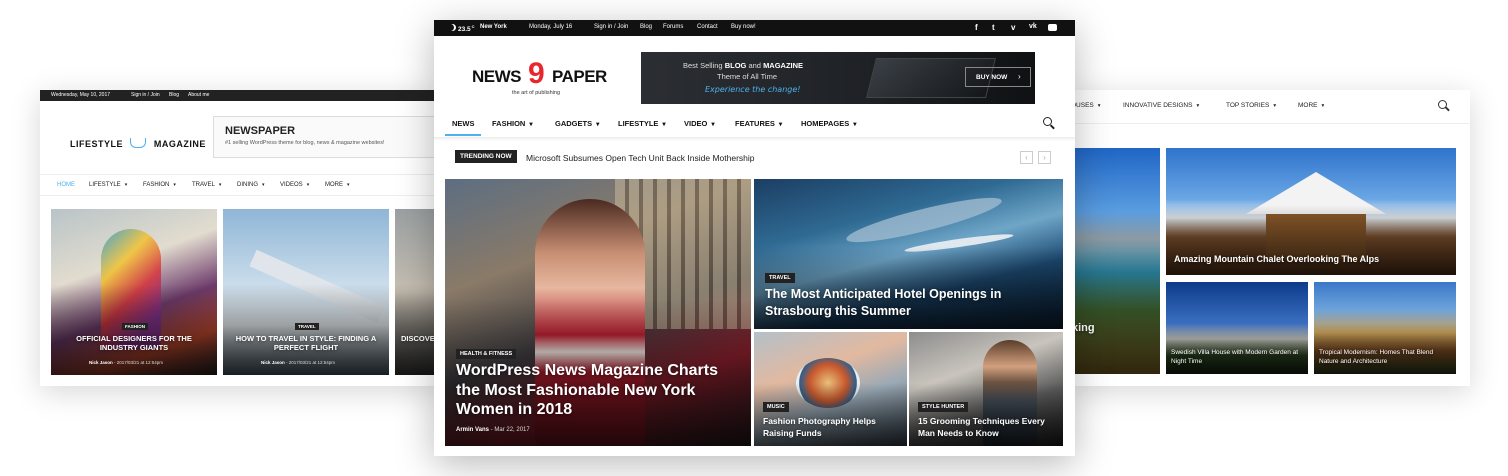 The height and width of the screenshot is (476, 1508). I want to click on nav-news: NEWS, so click(463, 123).